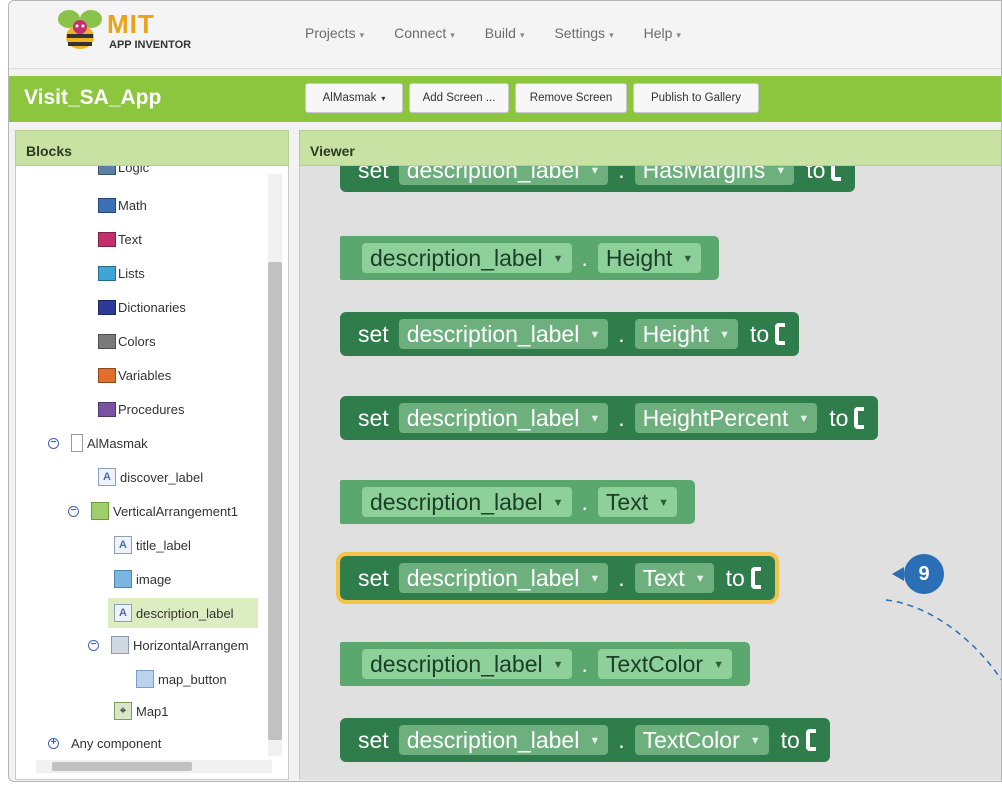 The width and height of the screenshot is (1002, 785). What do you see at coordinates (658, 33) in the screenshot?
I see `menu-help-label: Help` at bounding box center [658, 33].